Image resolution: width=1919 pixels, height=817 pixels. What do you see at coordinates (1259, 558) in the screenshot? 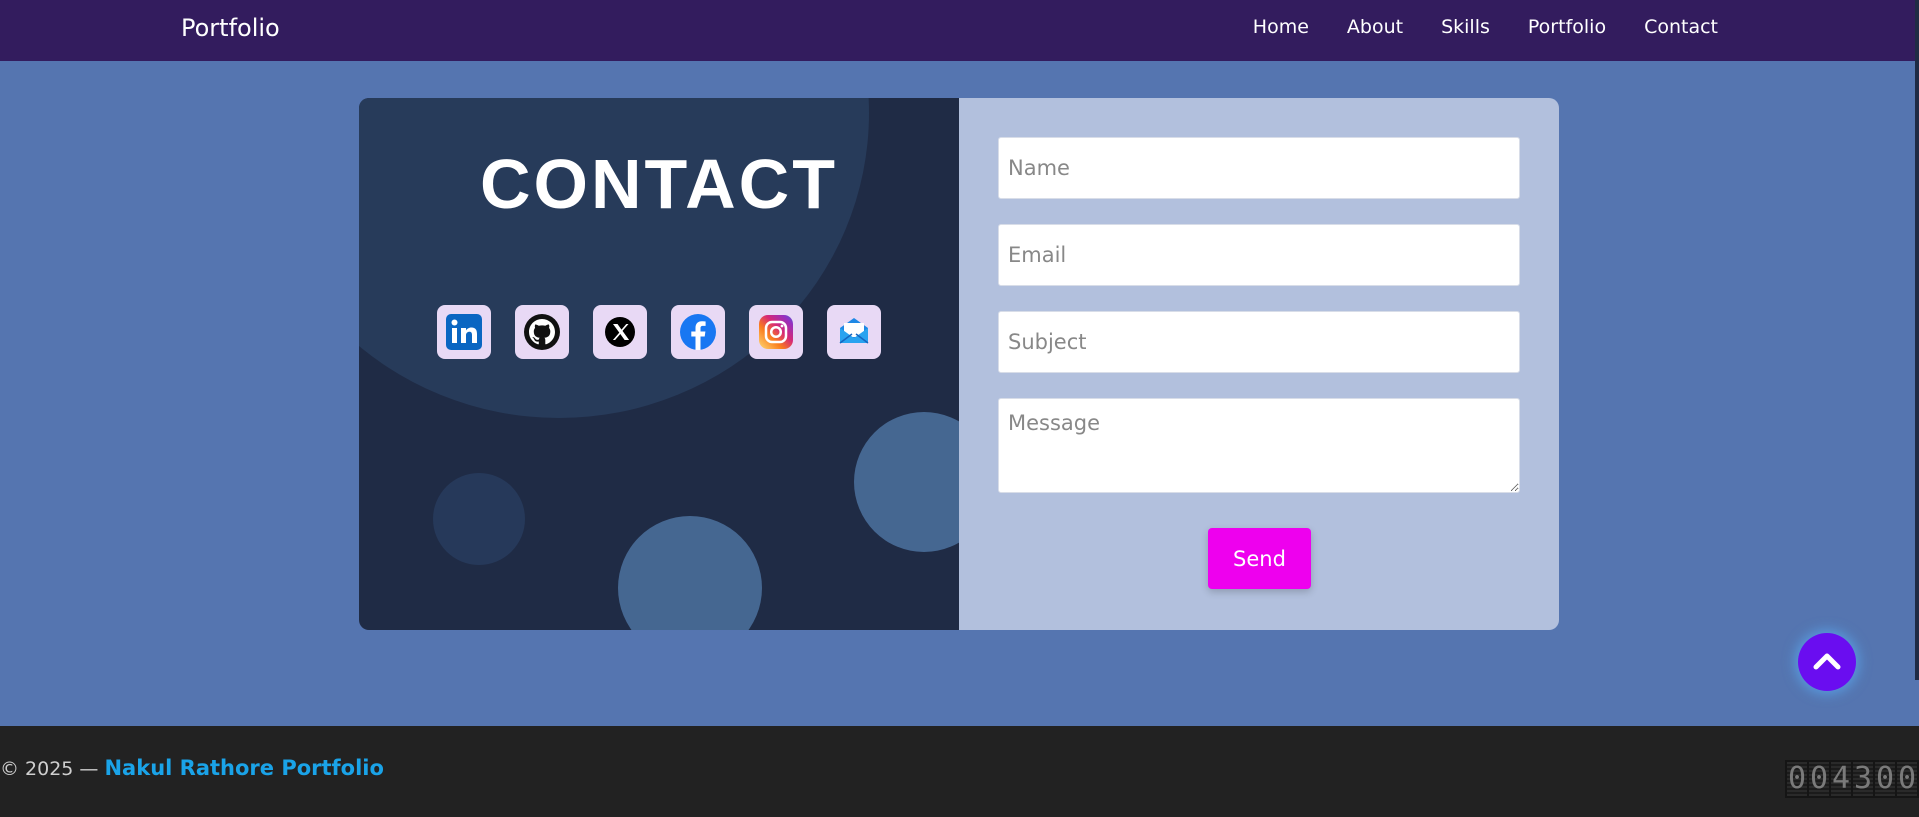
I see `send-button: Send` at bounding box center [1259, 558].